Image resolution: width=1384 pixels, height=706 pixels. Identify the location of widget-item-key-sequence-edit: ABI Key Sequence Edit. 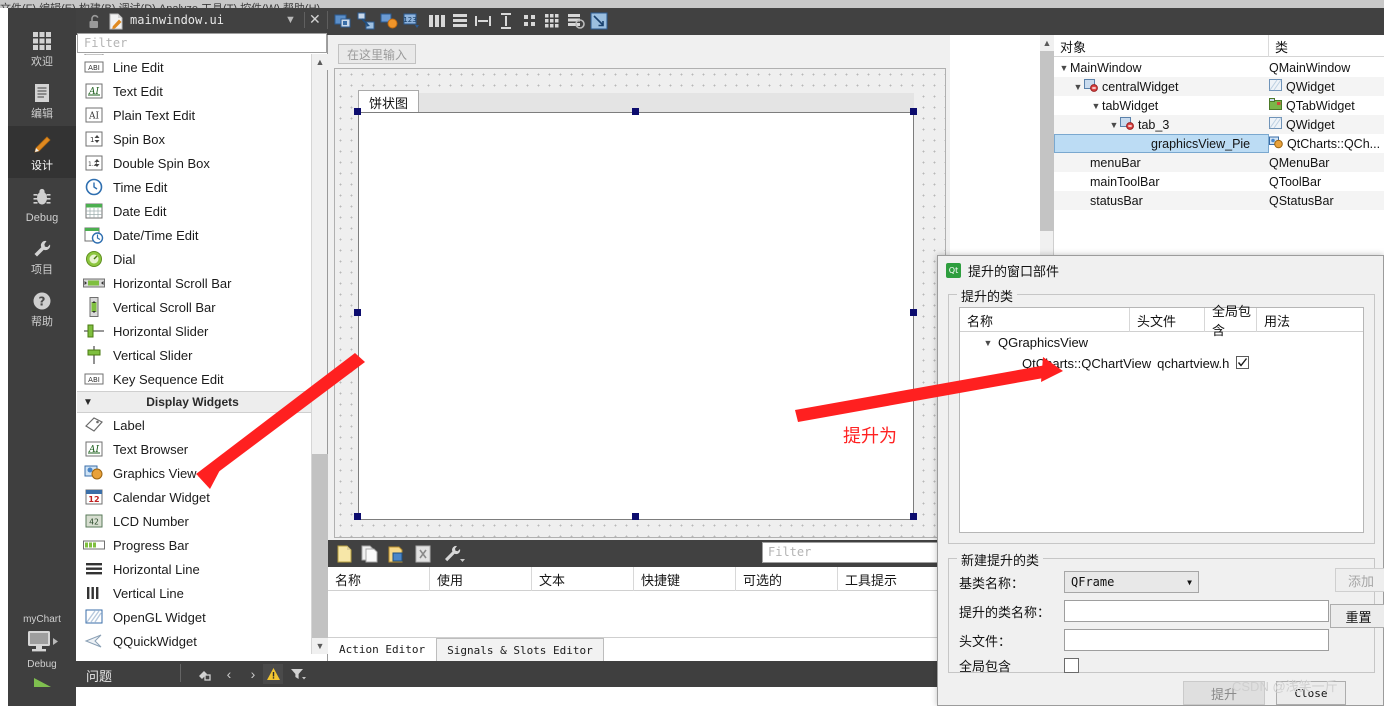
(194, 379).